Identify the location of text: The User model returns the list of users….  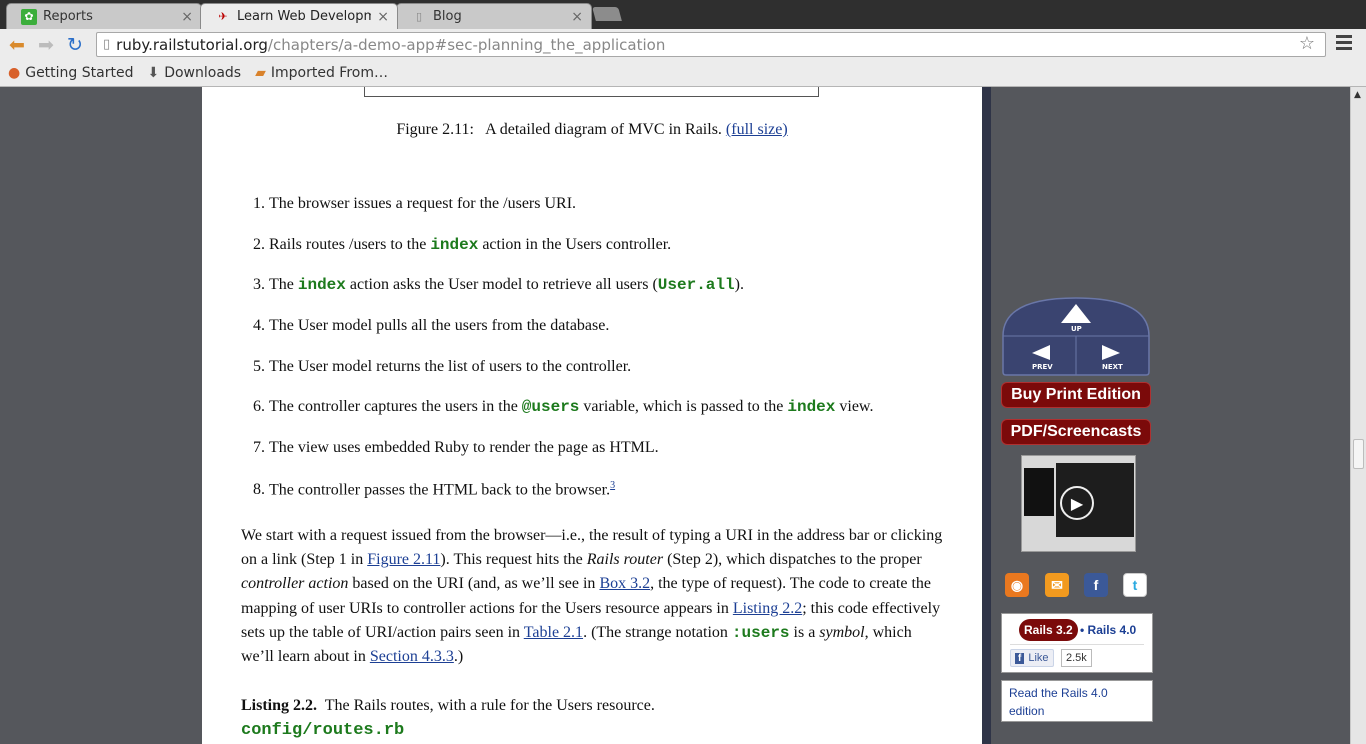
(450, 366).